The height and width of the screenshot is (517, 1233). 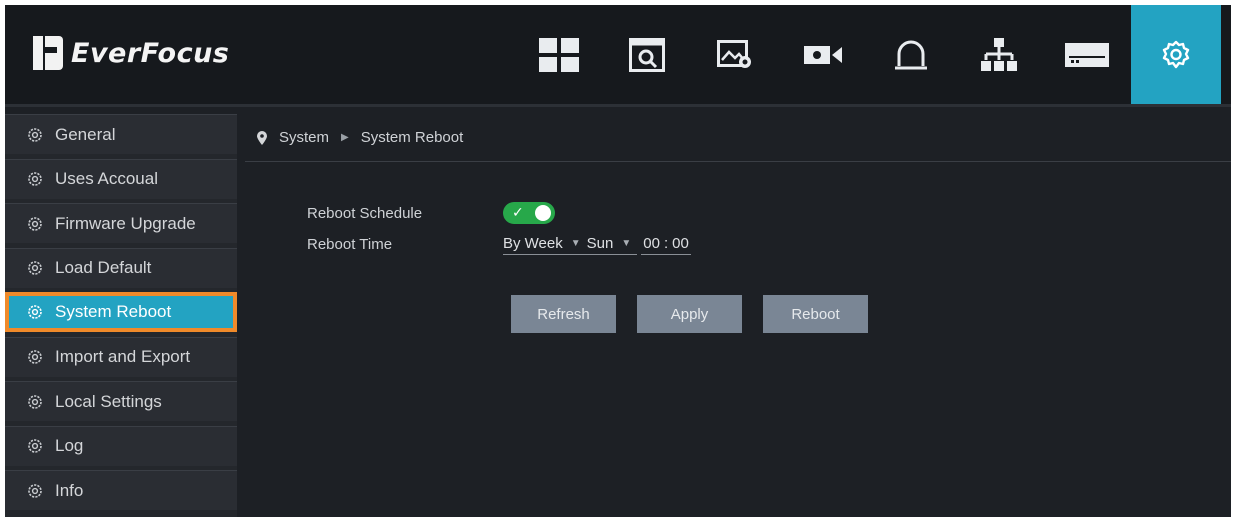 I want to click on storage-icon, so click(x=1087, y=54).